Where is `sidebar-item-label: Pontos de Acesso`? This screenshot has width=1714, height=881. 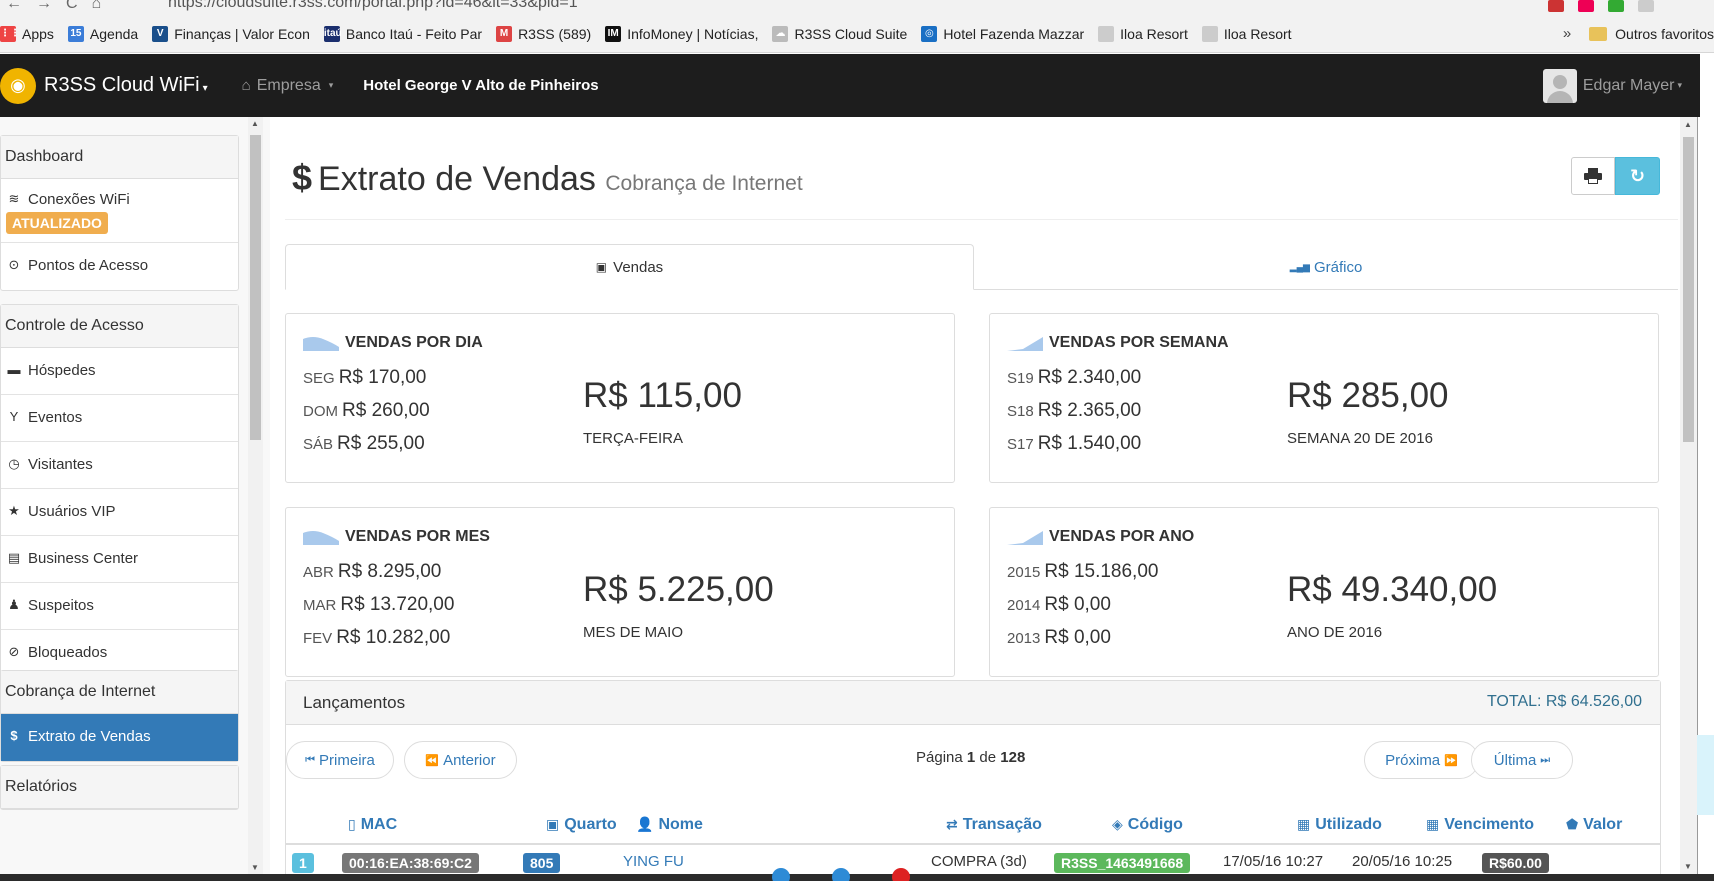 sidebar-item-label: Pontos de Acesso is located at coordinates (88, 265).